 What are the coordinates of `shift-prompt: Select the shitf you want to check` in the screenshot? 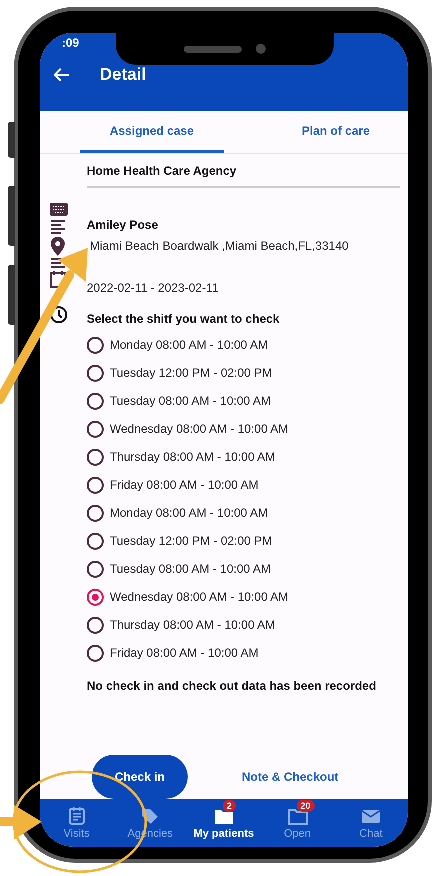 It's located at (184, 319).